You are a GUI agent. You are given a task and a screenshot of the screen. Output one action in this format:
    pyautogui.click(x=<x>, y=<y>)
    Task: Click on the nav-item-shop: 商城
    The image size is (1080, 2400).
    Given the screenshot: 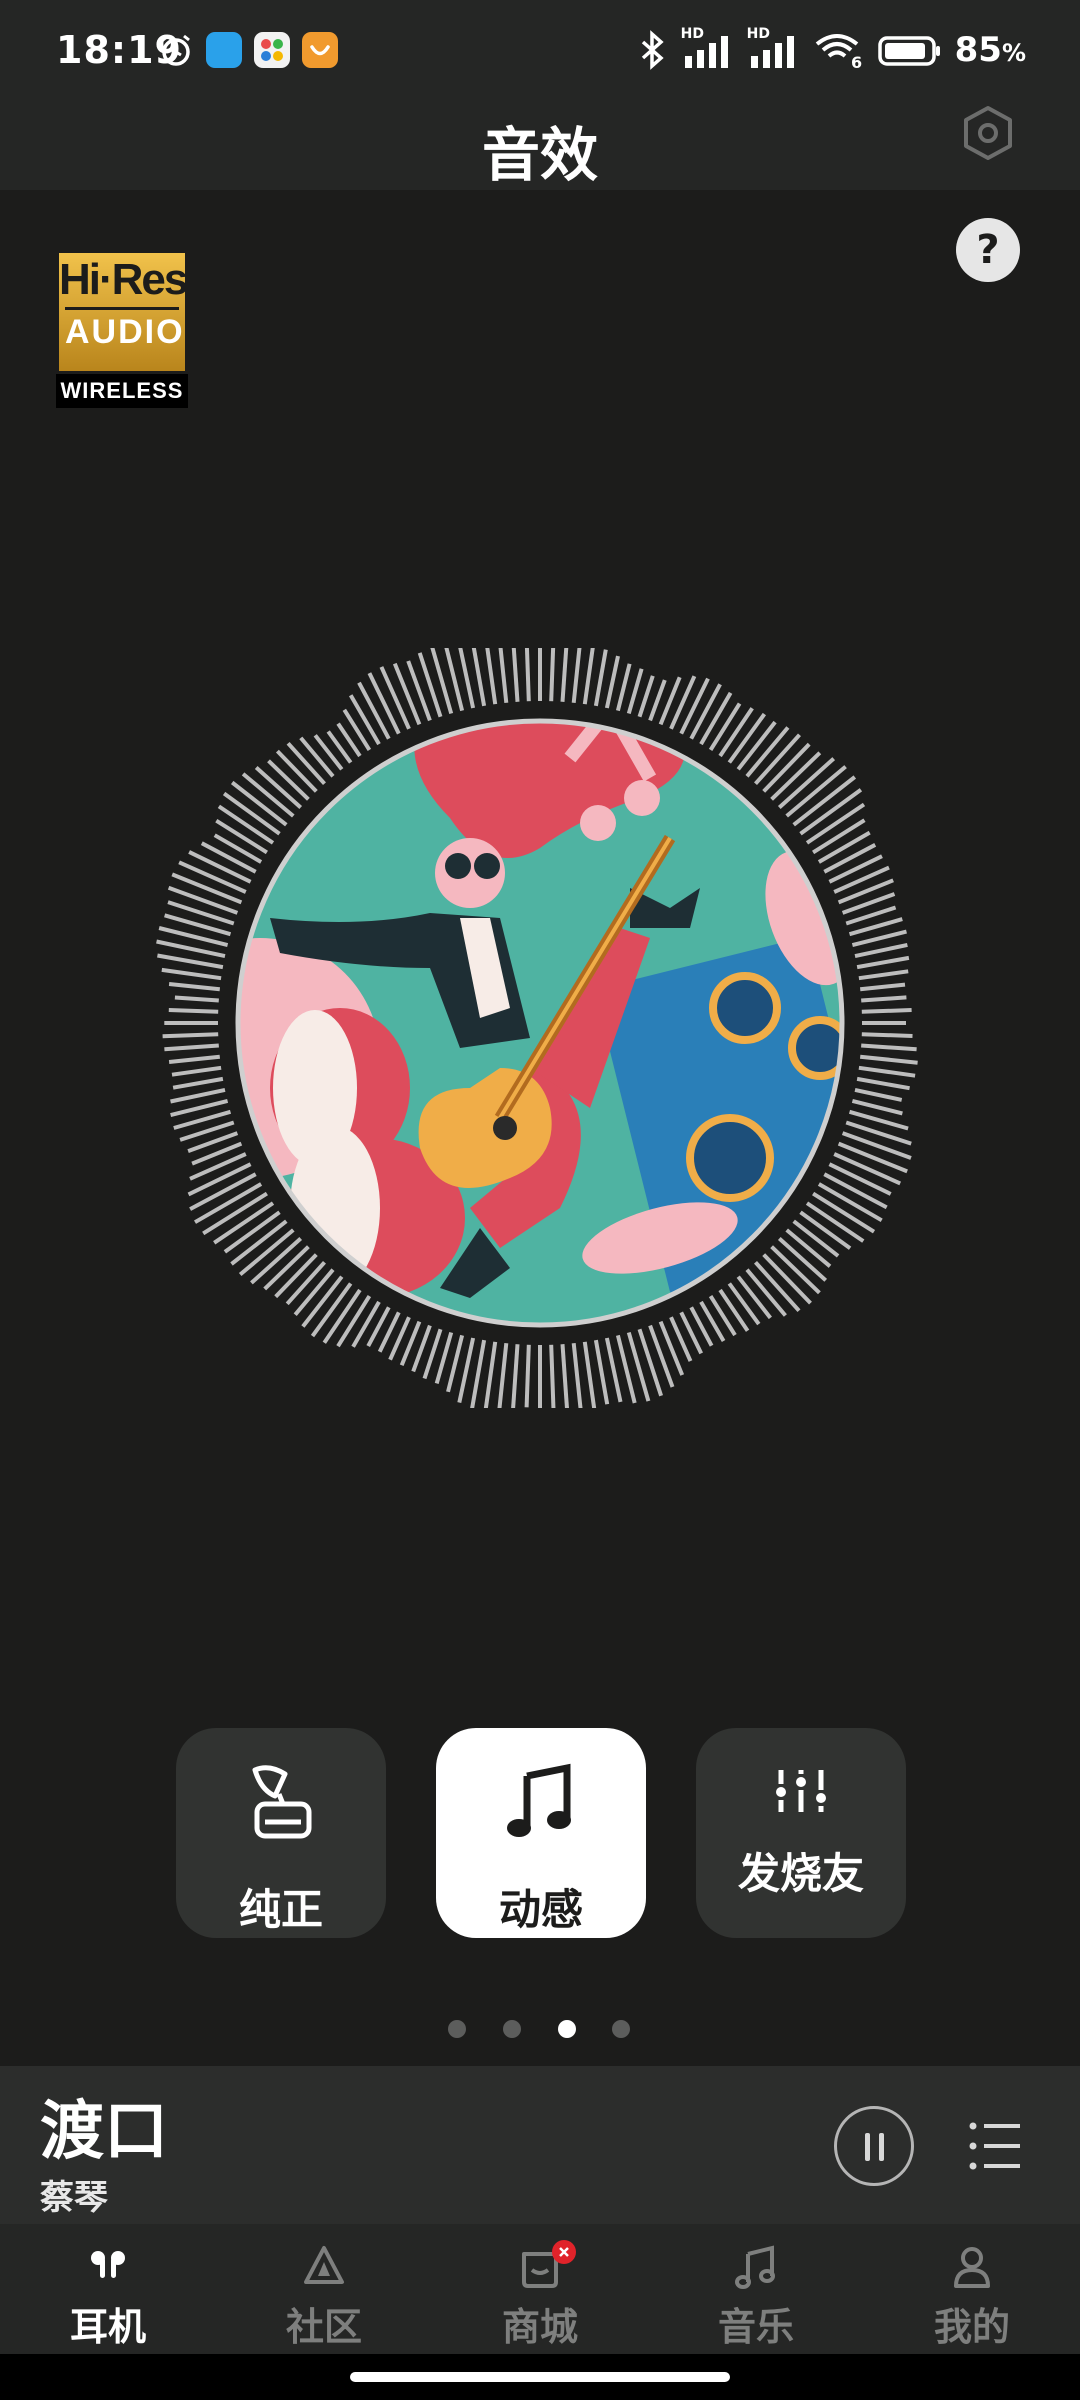 What is the action you would take?
    pyautogui.click(x=540, y=2289)
    